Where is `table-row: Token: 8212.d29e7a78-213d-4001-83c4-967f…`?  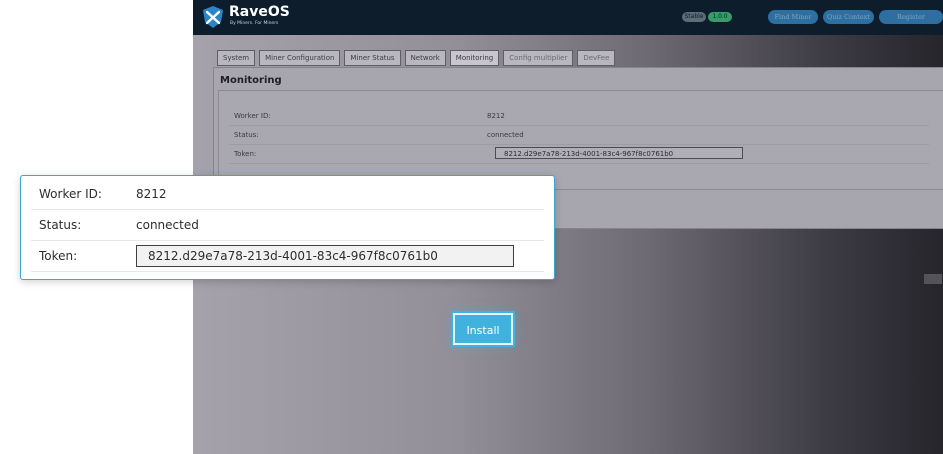 table-row: Token: 8212.d29e7a78-213d-4001-83c4-967f… is located at coordinates (579, 154).